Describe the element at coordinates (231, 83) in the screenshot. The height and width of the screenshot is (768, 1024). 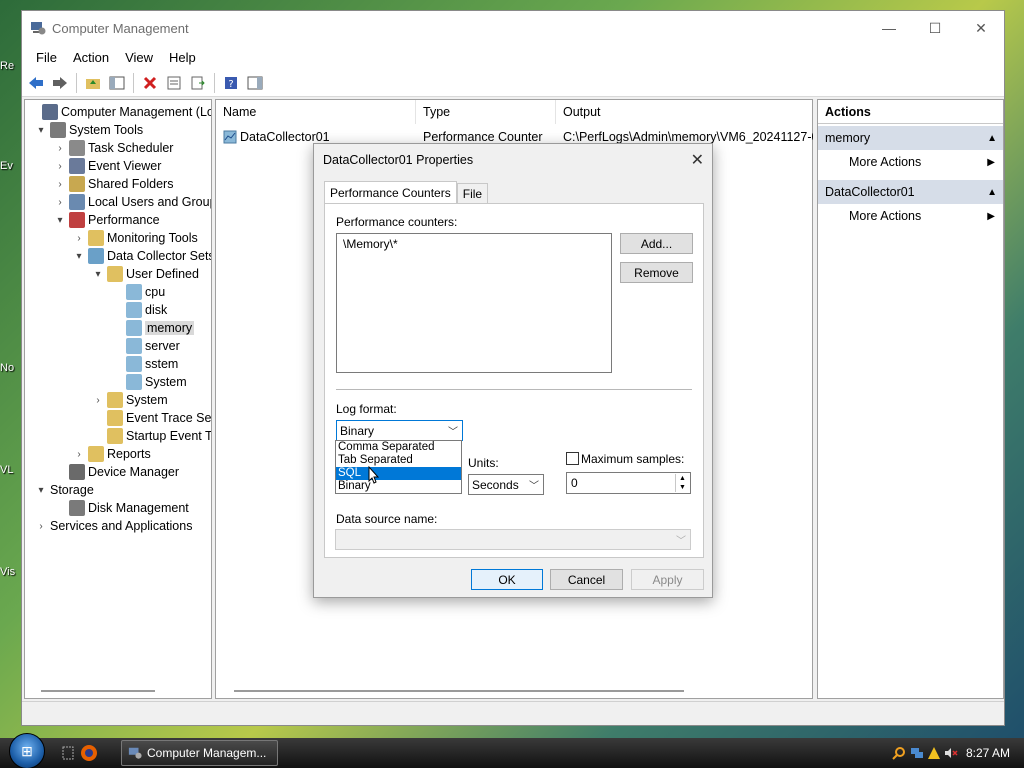
I see `help-icon: ?` at that location.